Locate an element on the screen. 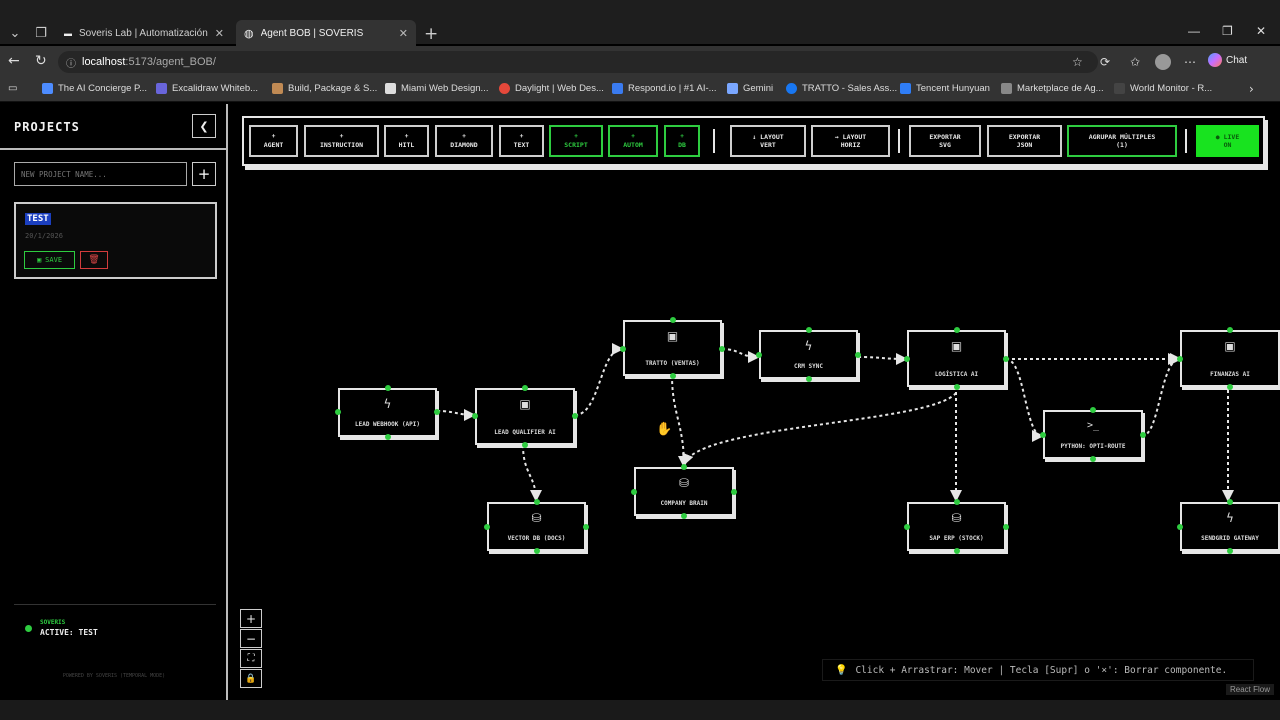  refresh-sync-icon: ⟳ is located at coordinates (1105, 62).